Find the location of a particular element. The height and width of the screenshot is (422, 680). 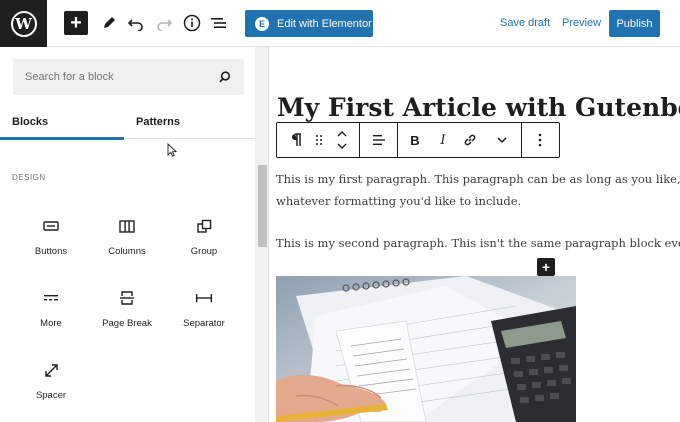

tab-patterns: Patterns is located at coordinates (158, 122).